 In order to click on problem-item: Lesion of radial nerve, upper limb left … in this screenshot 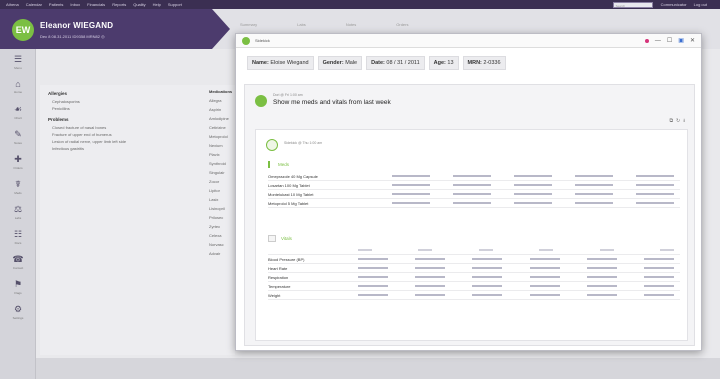, I will do `click(137, 141)`.